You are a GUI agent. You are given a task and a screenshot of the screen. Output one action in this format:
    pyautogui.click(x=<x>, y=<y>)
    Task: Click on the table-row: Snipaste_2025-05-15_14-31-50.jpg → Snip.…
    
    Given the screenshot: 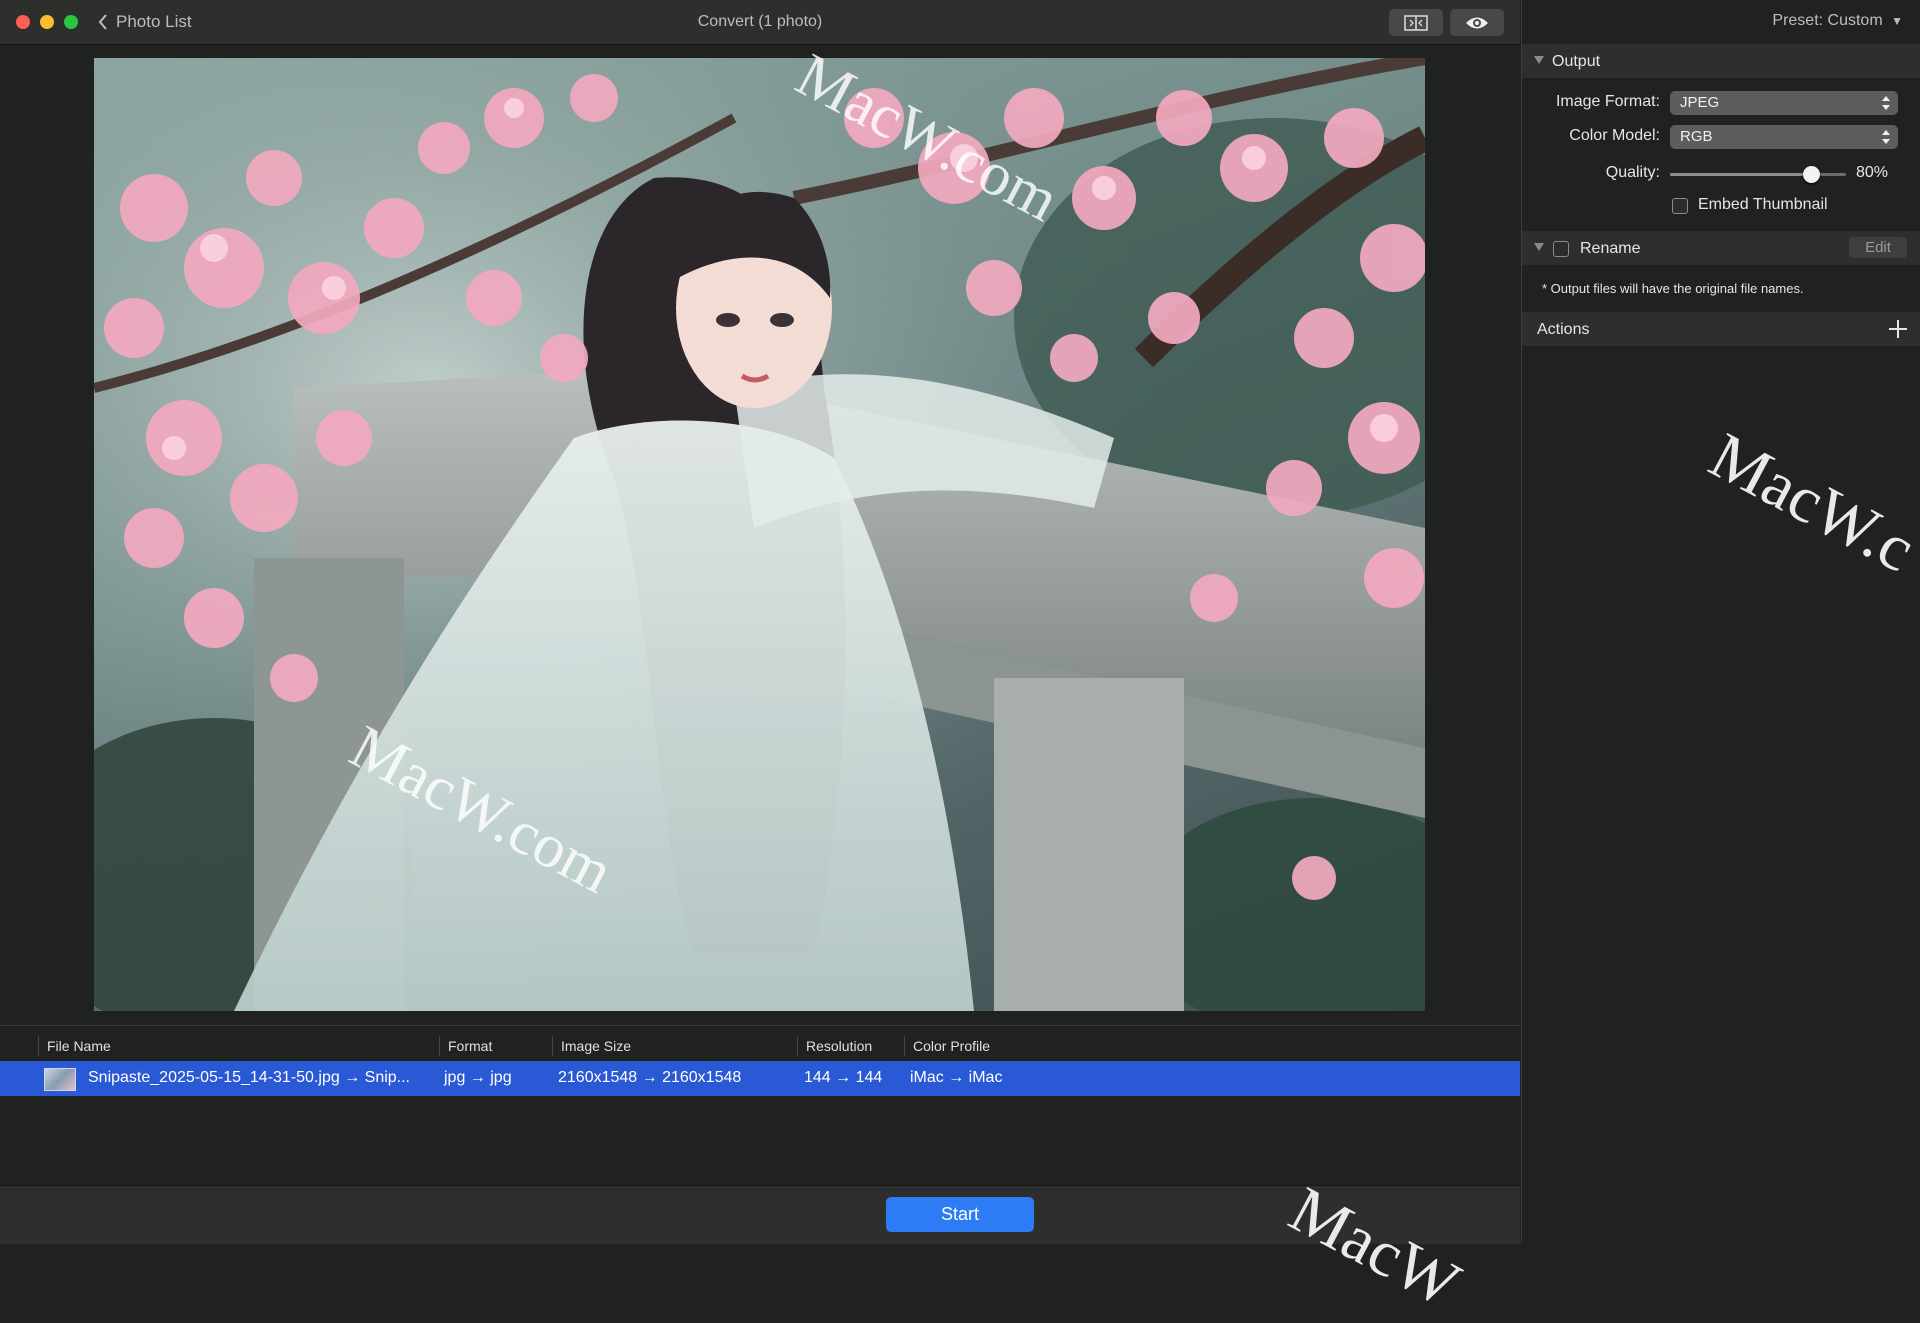 What is the action you would take?
    pyautogui.click(x=760, y=1078)
    